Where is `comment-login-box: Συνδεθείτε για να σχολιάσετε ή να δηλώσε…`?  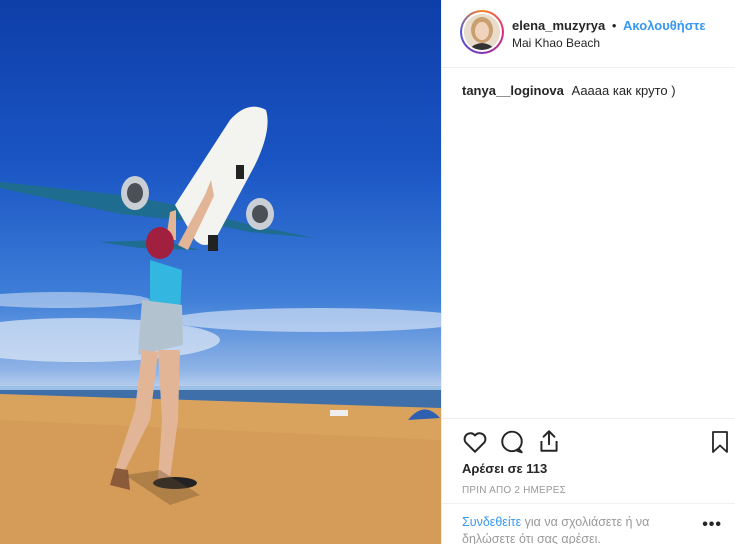
comment-login-box: Συνδεθείτε για να σχολιάσετε ή να δηλώσε… is located at coordinates (588, 523).